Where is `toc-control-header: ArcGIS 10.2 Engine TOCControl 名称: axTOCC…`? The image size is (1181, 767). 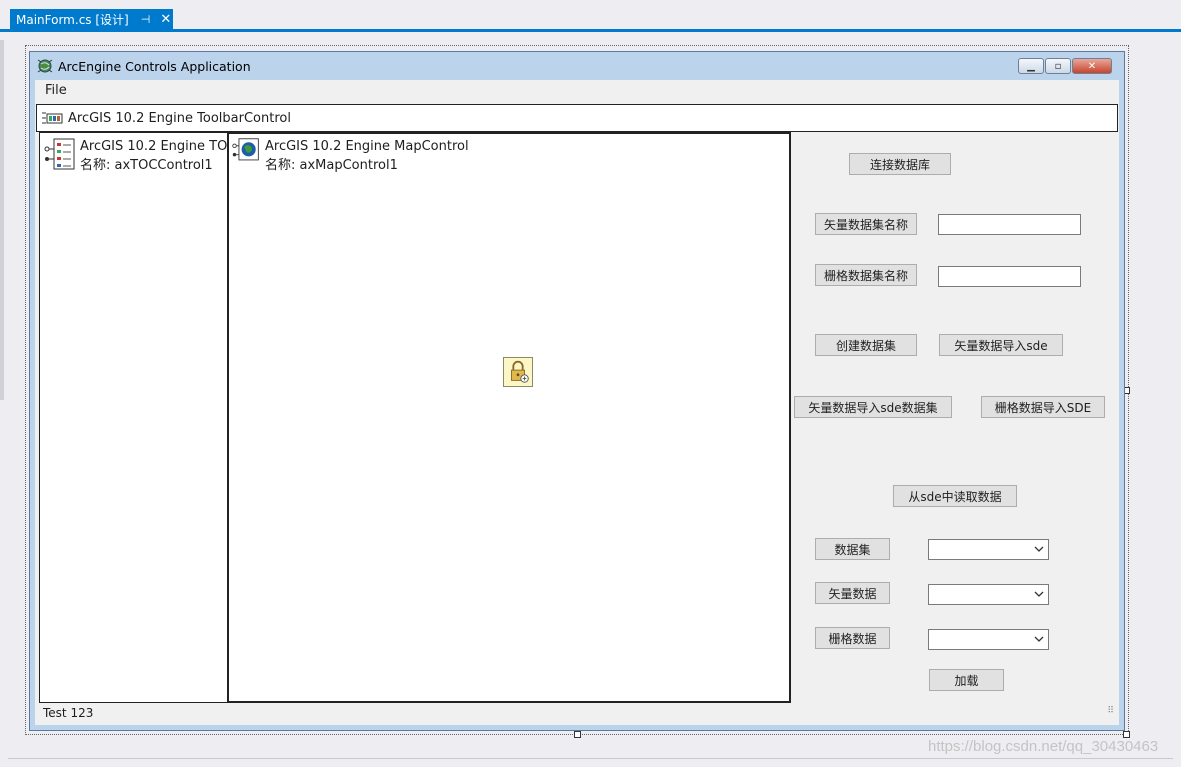 toc-control-header: ArcGIS 10.2 Engine TOCControl 名称: axTOCC… is located at coordinates (135, 156).